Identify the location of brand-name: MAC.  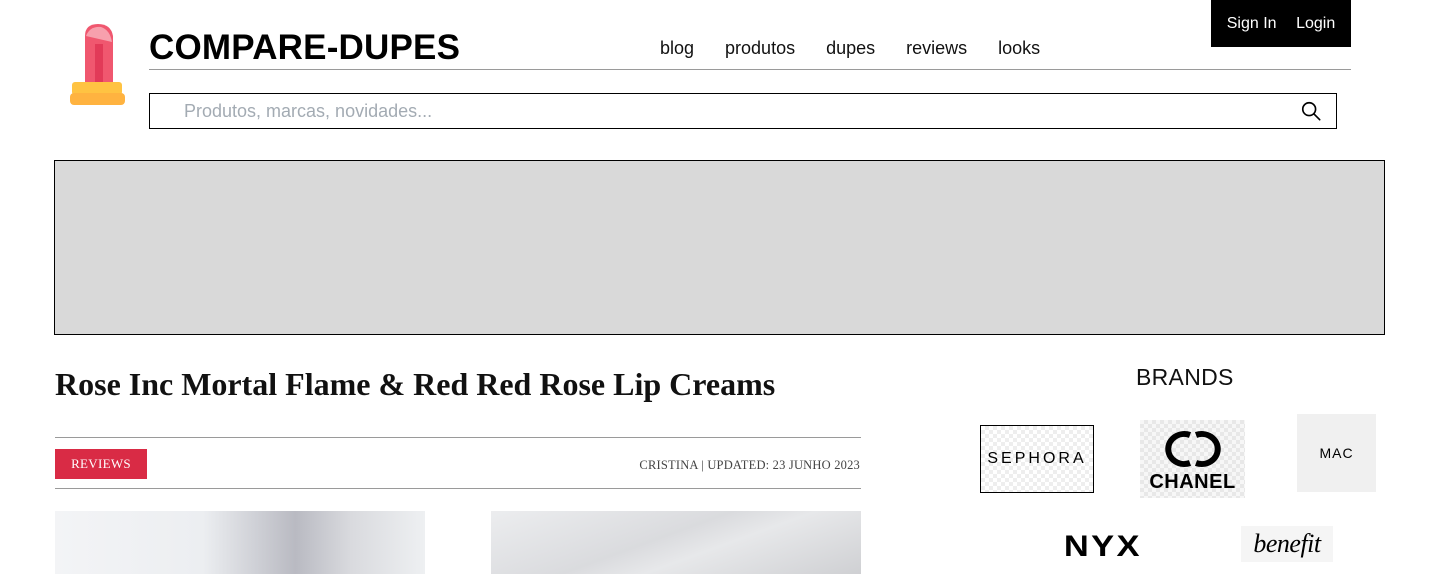
(1336, 453).